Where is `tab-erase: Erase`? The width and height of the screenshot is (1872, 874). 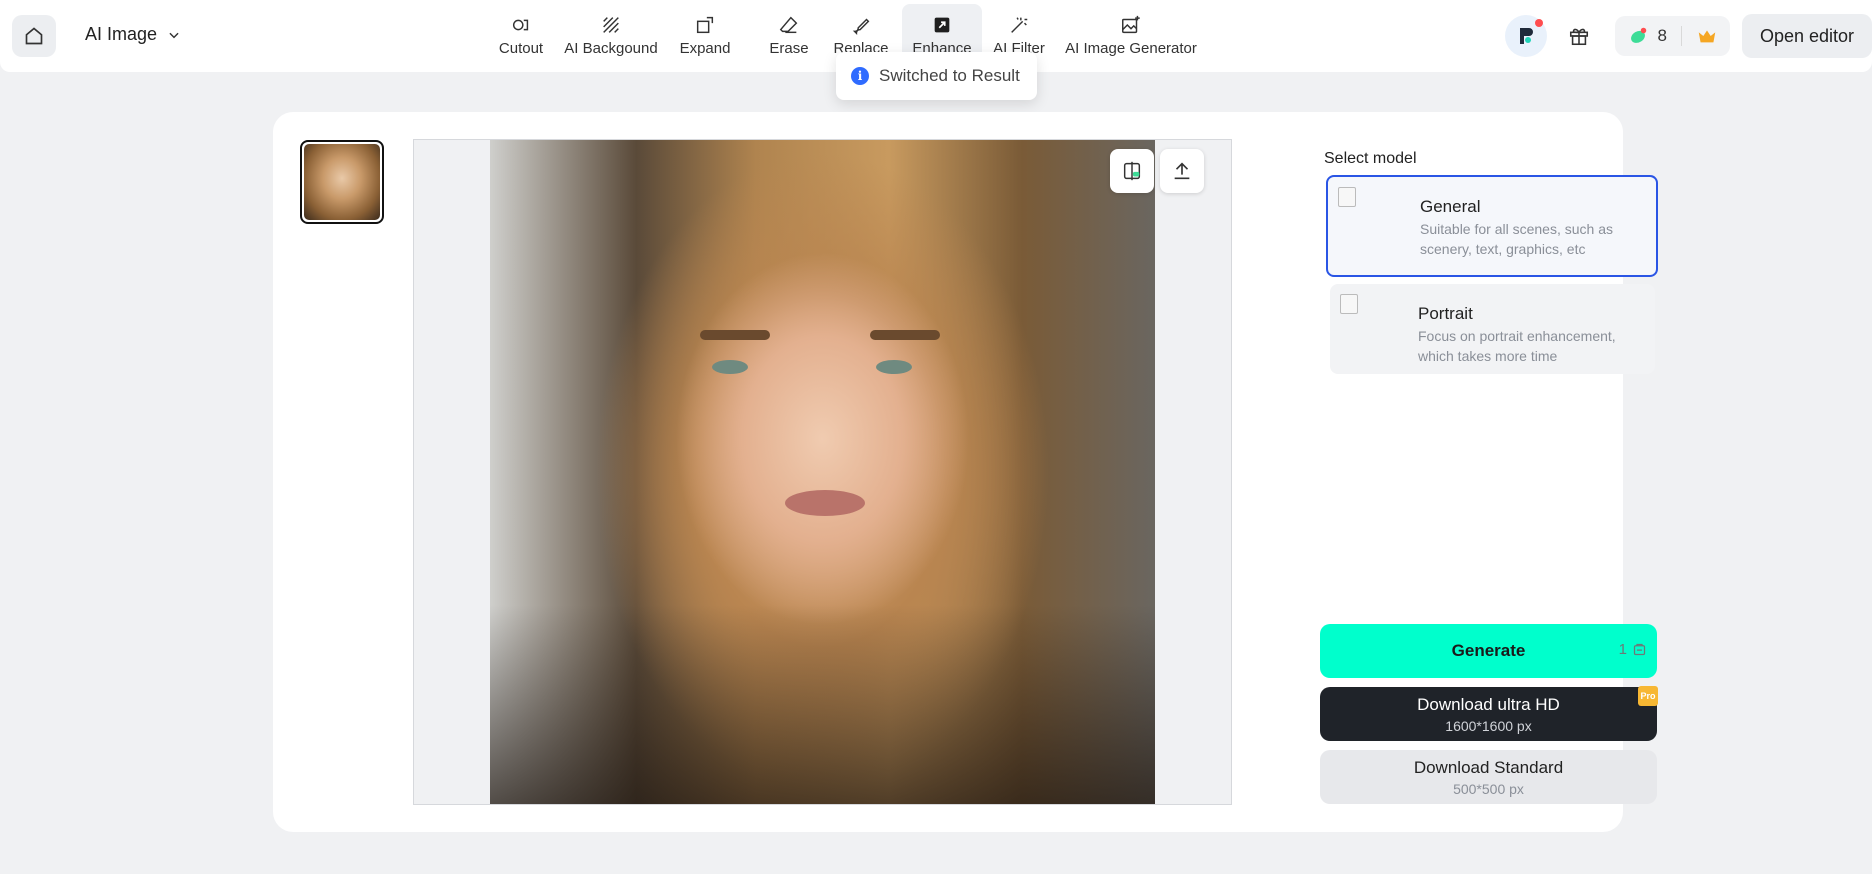 tab-erase: Erase is located at coordinates (789, 32).